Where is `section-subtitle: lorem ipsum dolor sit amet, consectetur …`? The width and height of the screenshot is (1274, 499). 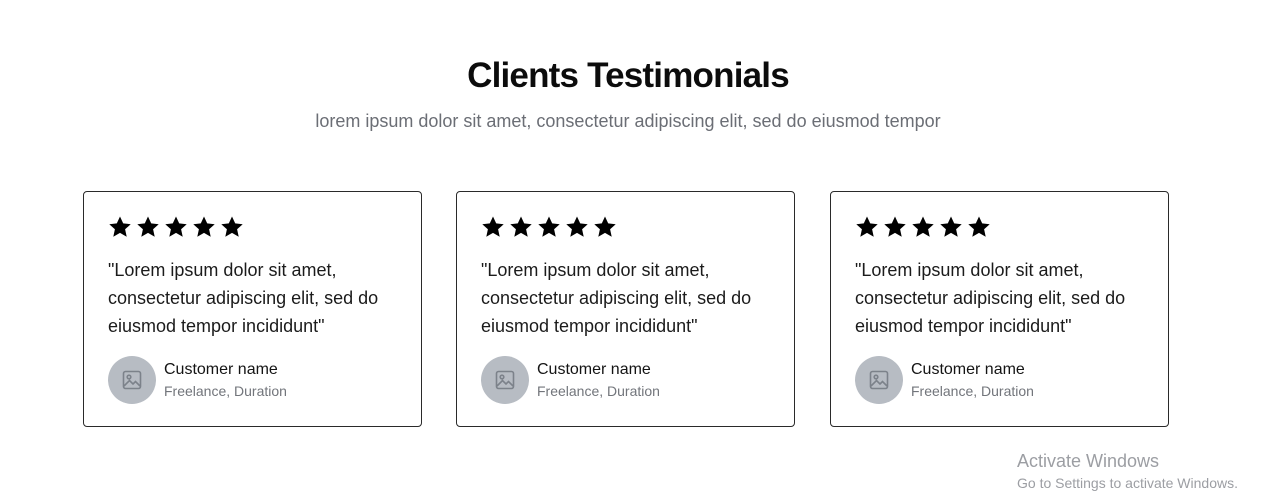
section-subtitle: lorem ipsum dolor sit amet, consectetur … is located at coordinates (628, 121).